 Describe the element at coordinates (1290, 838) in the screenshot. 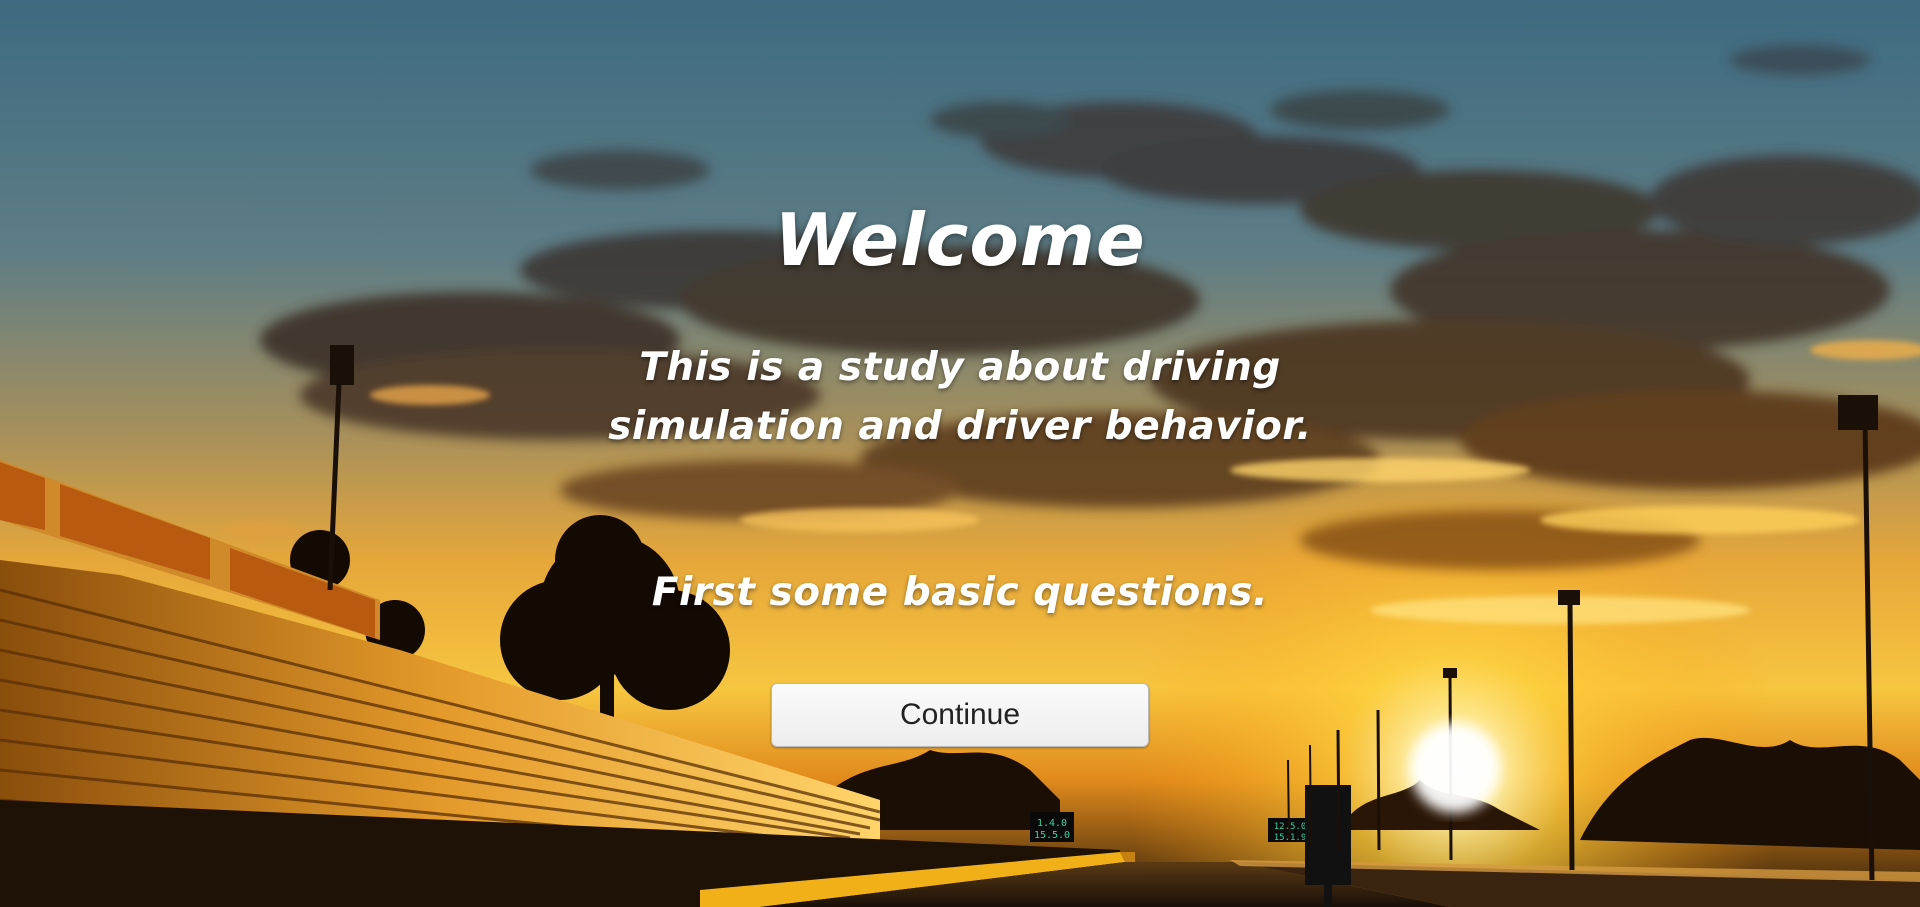

I see `scoreboard-right-bottom: 15.1.9` at that location.